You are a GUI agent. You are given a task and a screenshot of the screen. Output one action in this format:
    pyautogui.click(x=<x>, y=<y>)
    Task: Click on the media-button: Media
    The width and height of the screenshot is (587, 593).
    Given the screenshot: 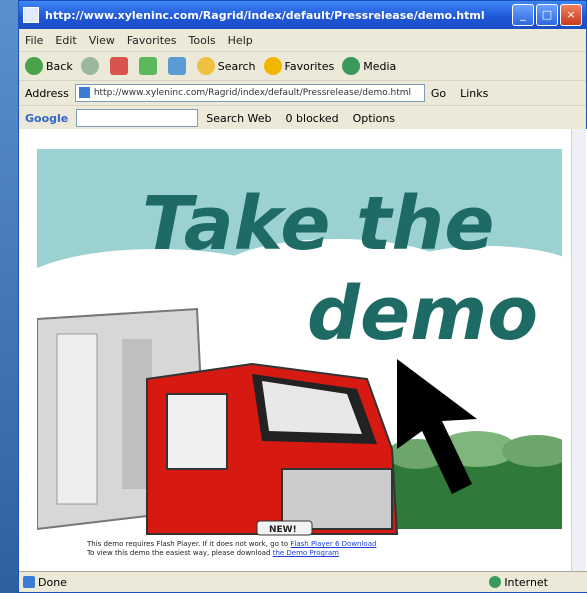 What is the action you would take?
    pyautogui.click(x=369, y=66)
    